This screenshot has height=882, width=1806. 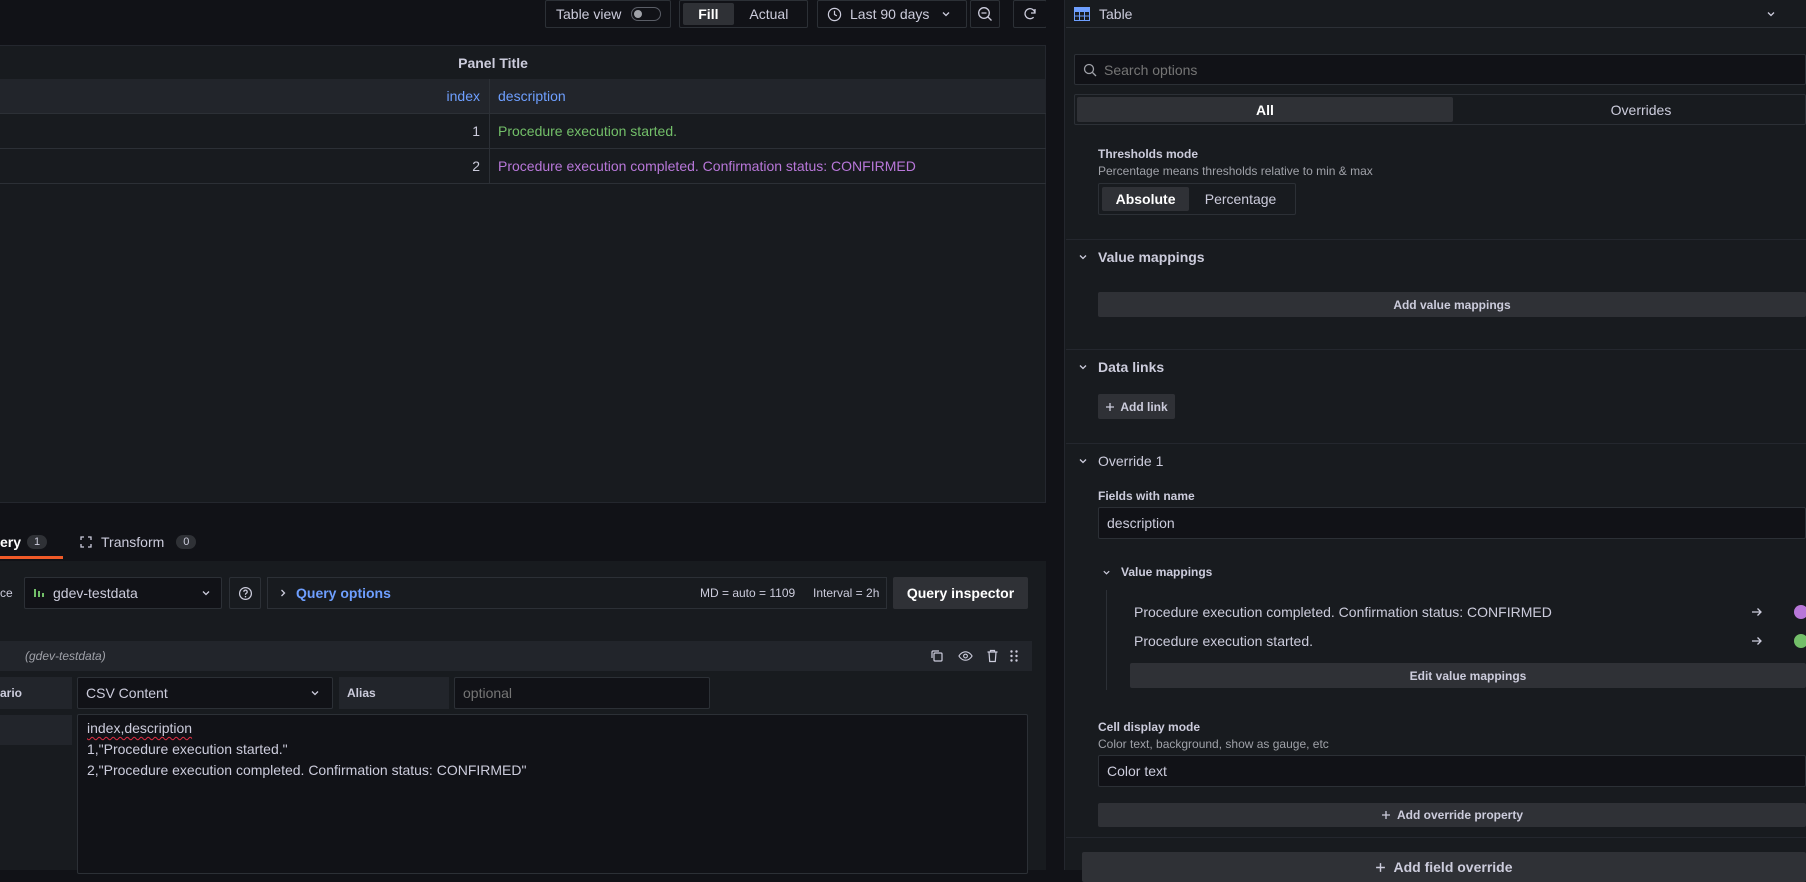 I want to click on add-field-override-button: Add field override, so click(x=1444, y=867).